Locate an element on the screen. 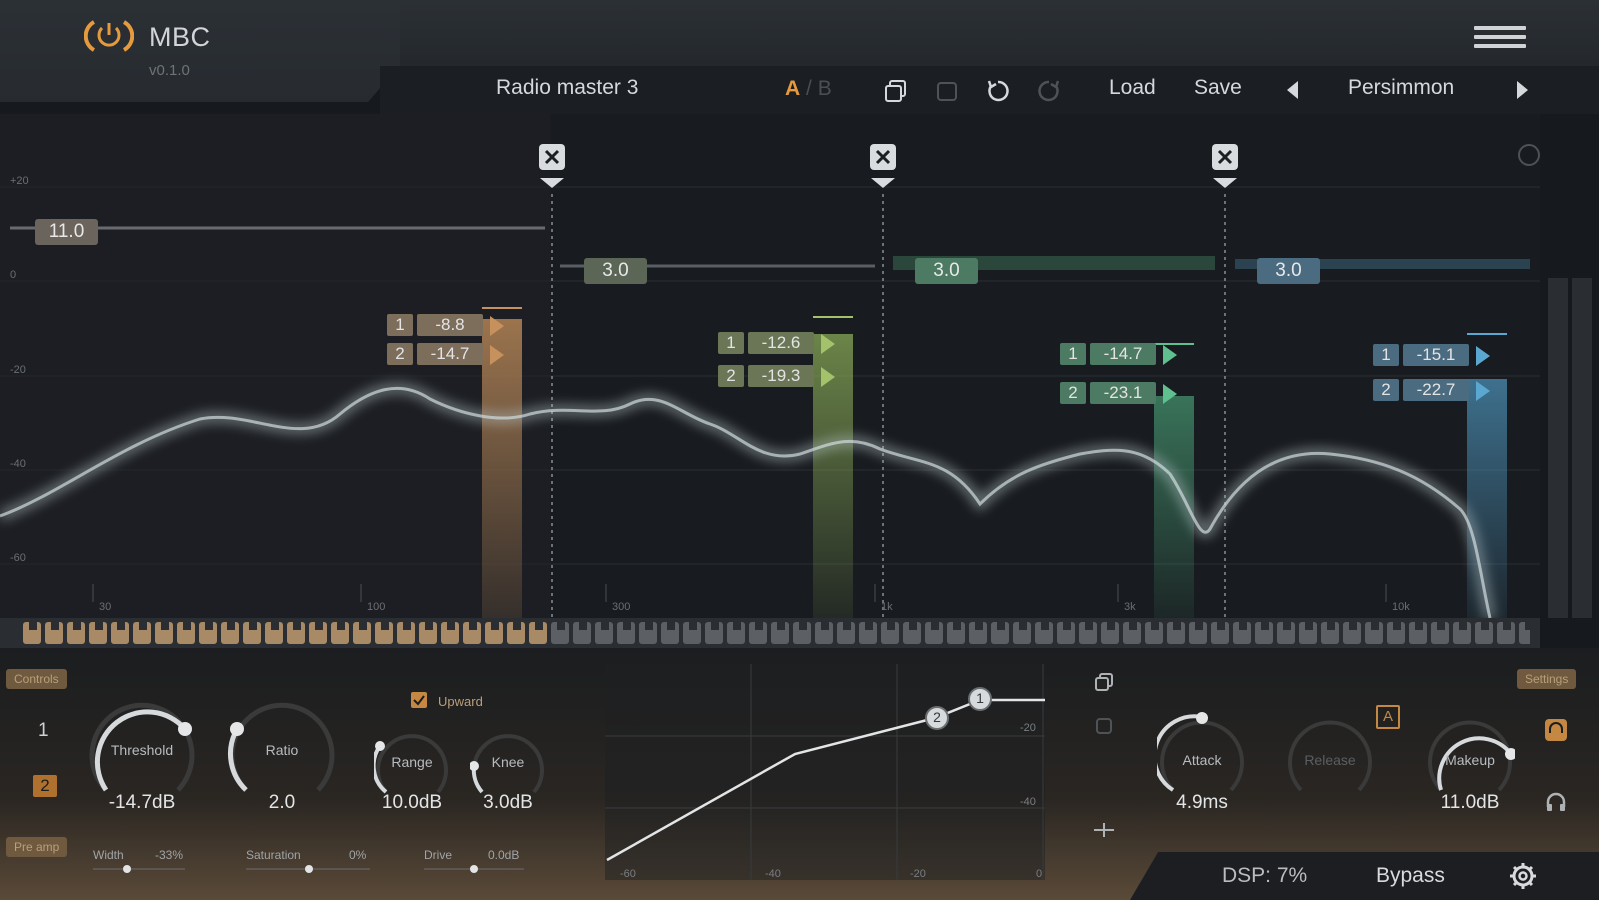 This screenshot has width=1599, height=900. listen-headphones-icon is located at coordinates (1556, 802).